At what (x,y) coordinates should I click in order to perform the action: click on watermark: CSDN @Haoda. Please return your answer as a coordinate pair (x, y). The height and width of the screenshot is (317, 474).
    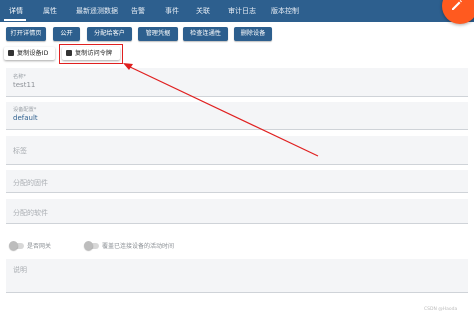
    Looking at the image, I should click on (441, 309).